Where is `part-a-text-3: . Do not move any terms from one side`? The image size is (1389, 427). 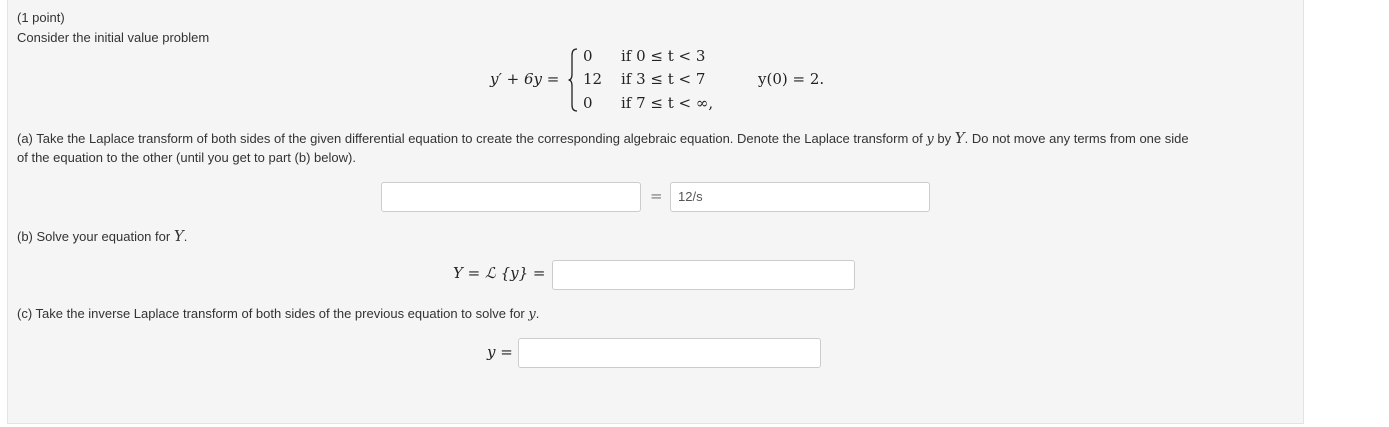
part-a-text-3: . Do not move any terms from one side is located at coordinates (1076, 138).